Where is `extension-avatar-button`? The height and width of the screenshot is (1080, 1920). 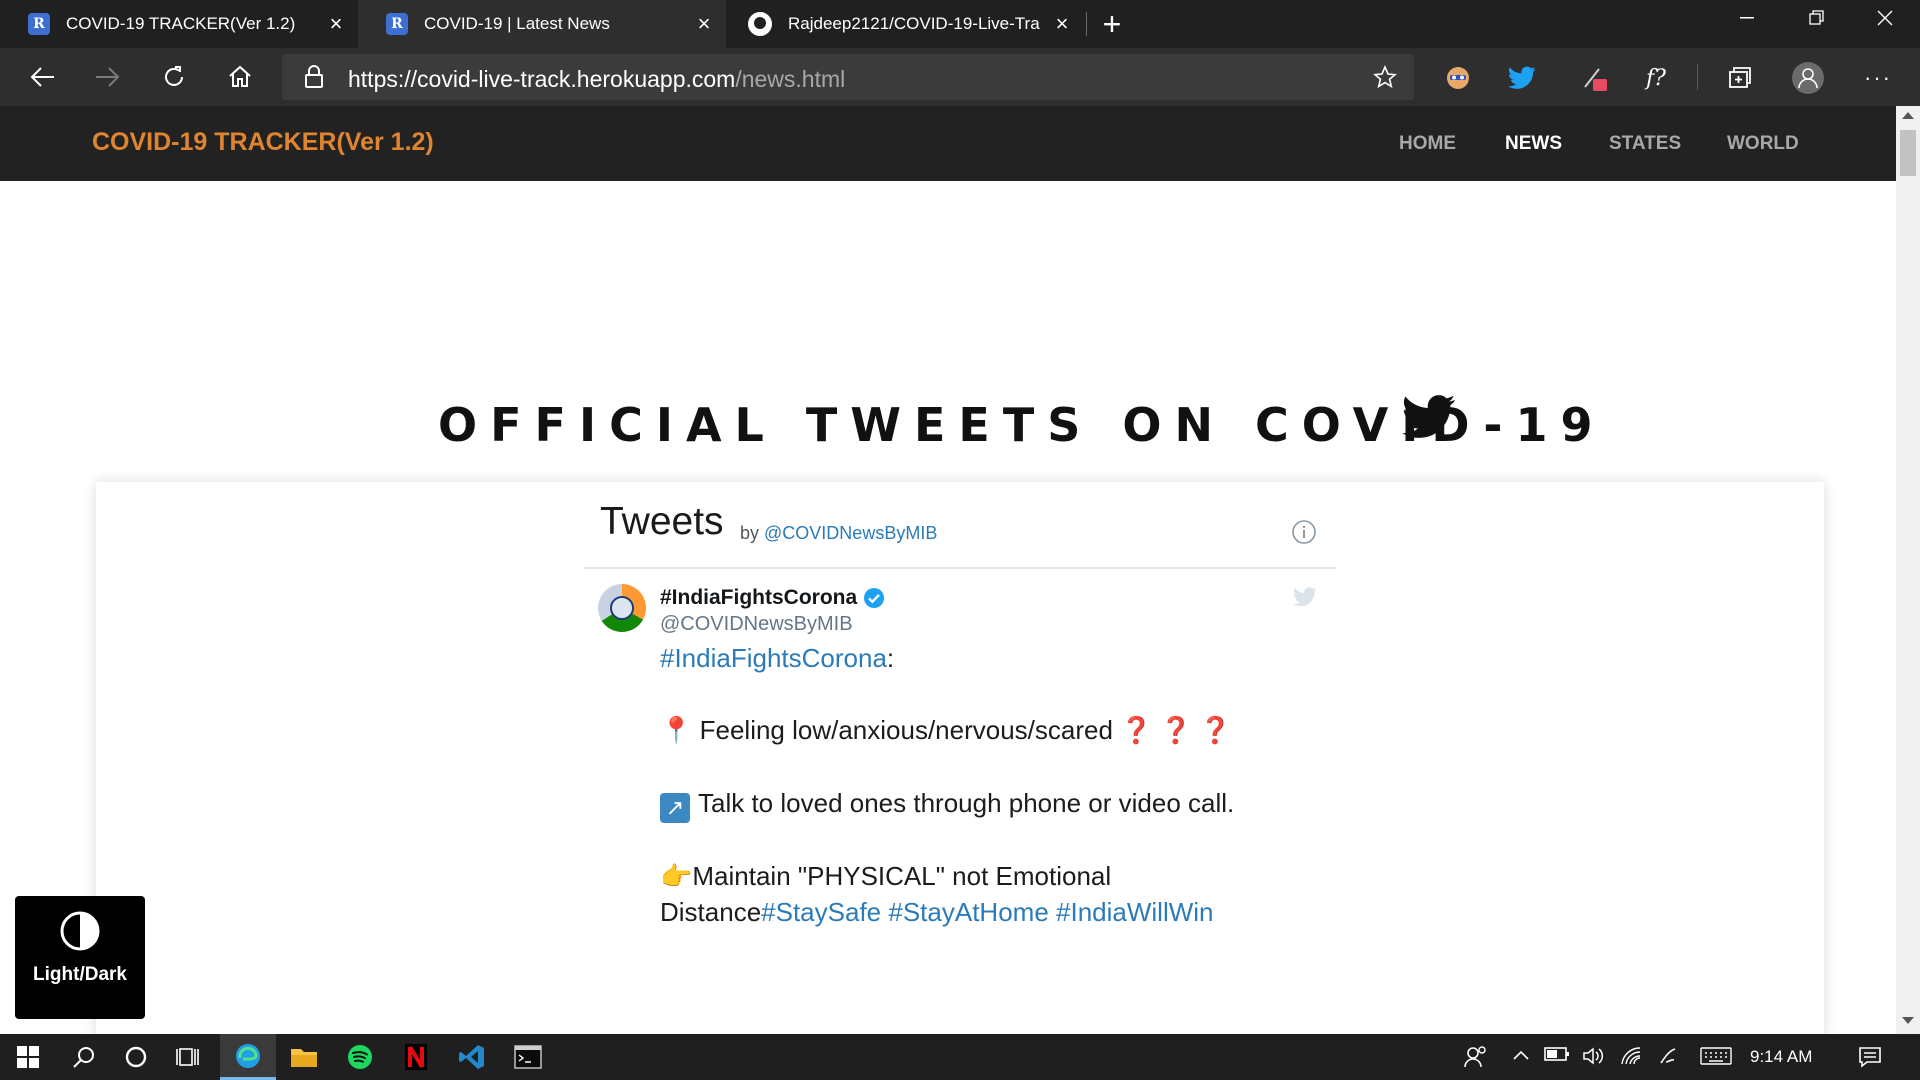 extension-avatar-button is located at coordinates (1458, 78).